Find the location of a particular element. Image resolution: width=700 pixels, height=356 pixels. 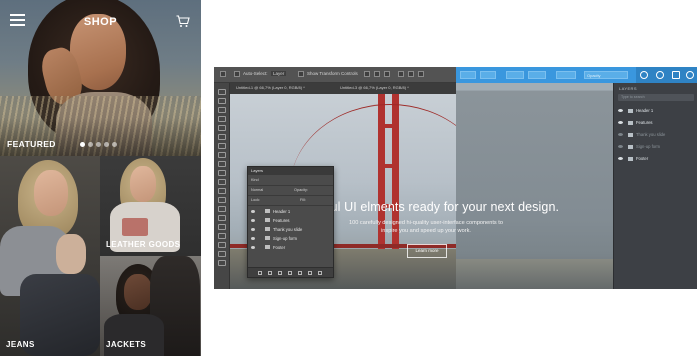

layer-mask-icon is located at coordinates (280, 273).